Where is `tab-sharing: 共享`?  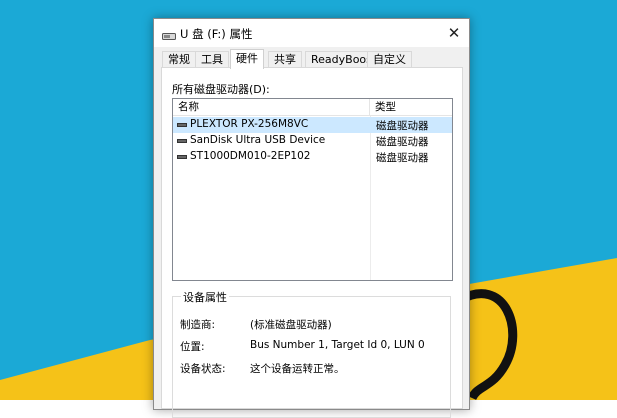 tab-sharing: 共享 is located at coordinates (285, 59).